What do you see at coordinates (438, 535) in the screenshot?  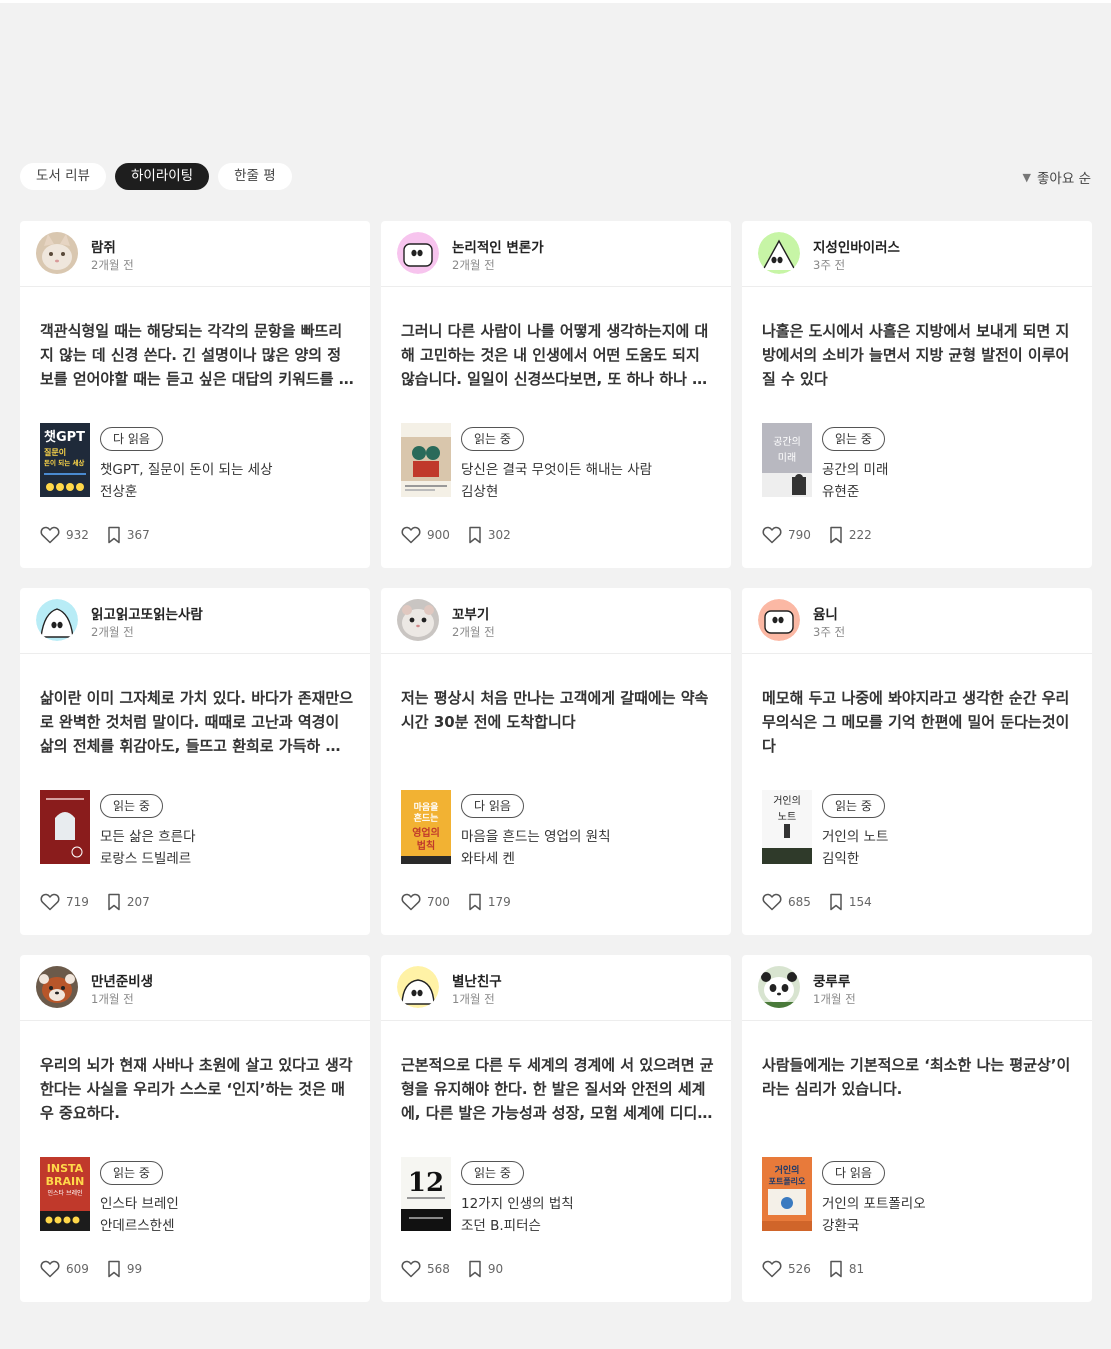 I see `like-count: 900` at bounding box center [438, 535].